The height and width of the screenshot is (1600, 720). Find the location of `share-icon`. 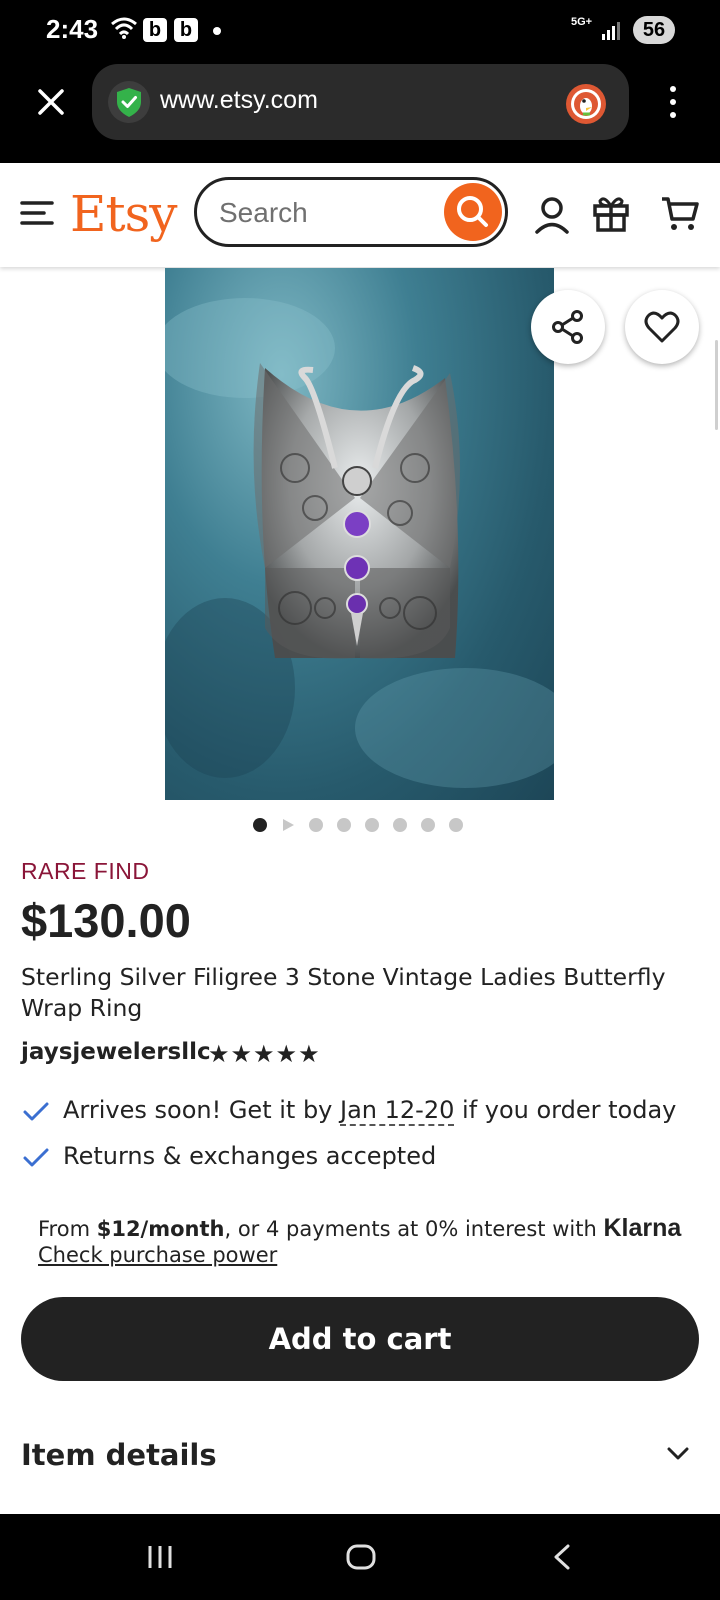

share-icon is located at coordinates (567, 327).